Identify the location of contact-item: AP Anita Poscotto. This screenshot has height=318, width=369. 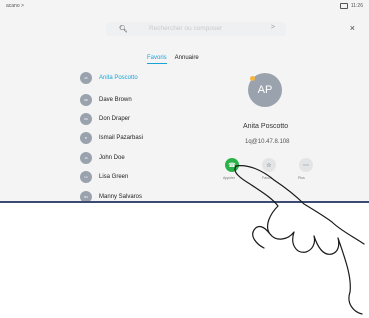
(109, 78).